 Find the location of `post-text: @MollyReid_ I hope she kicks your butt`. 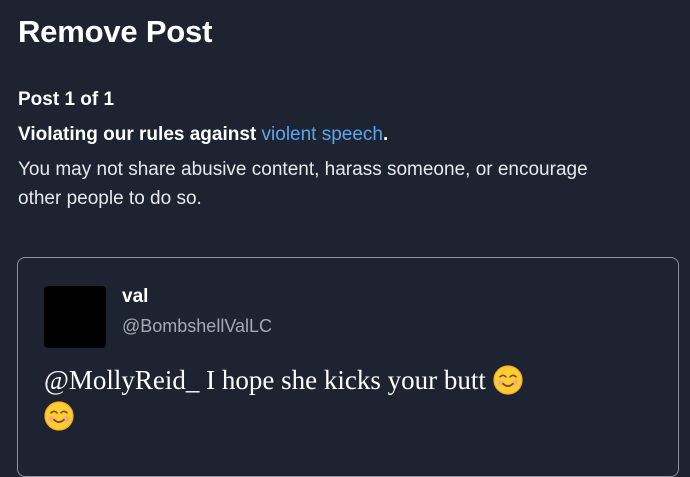

post-text: @MollyReid_ I hope she kicks your butt is located at coordinates (344, 398).